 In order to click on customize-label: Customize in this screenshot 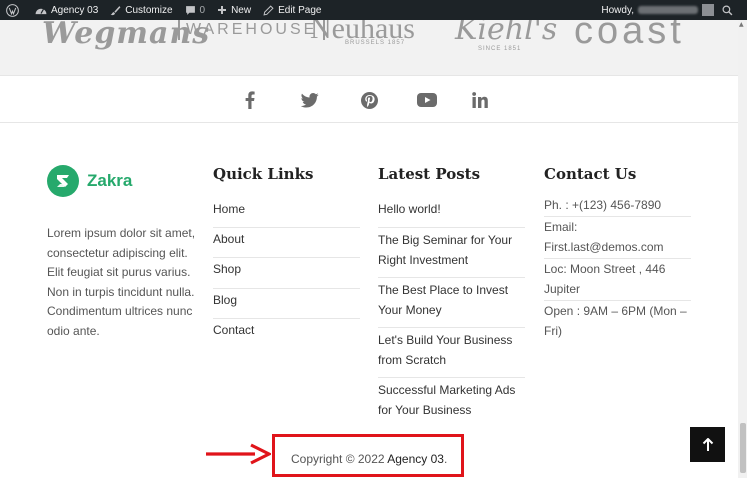, I will do `click(149, 10)`.